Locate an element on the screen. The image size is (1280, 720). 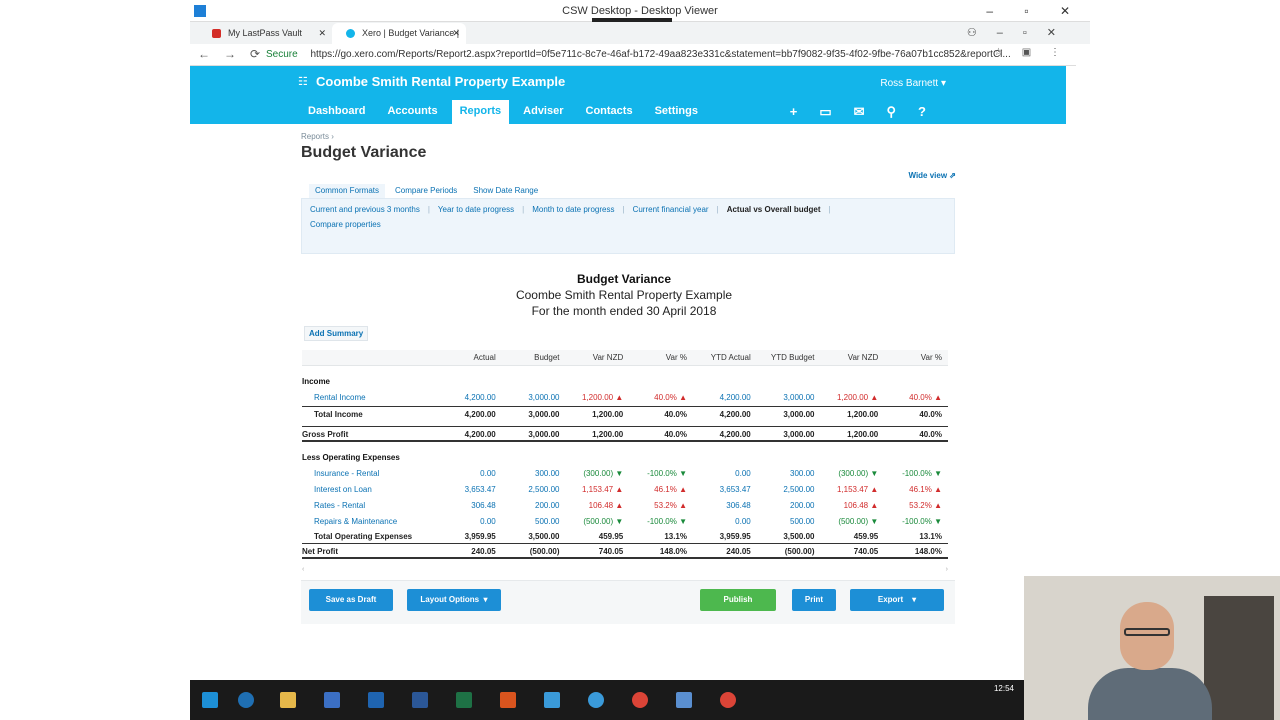
cell-value: 0.00 is located at coordinates (743, 473).